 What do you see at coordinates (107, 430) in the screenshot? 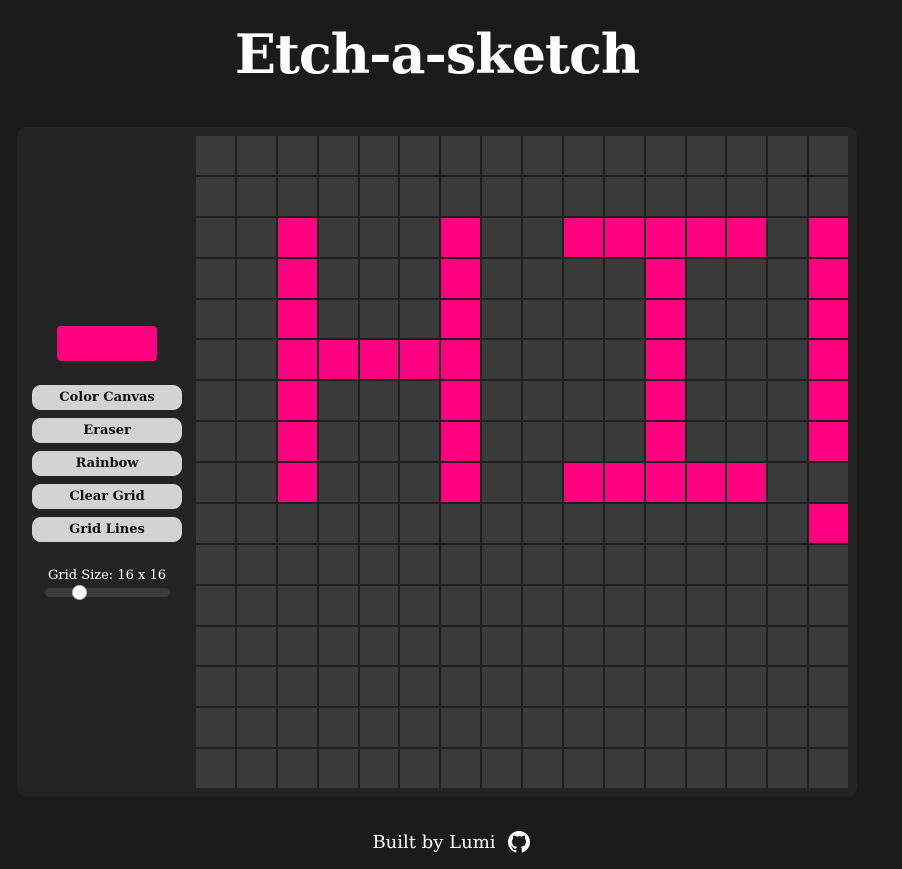
I see `eraser-button: Eraser` at bounding box center [107, 430].